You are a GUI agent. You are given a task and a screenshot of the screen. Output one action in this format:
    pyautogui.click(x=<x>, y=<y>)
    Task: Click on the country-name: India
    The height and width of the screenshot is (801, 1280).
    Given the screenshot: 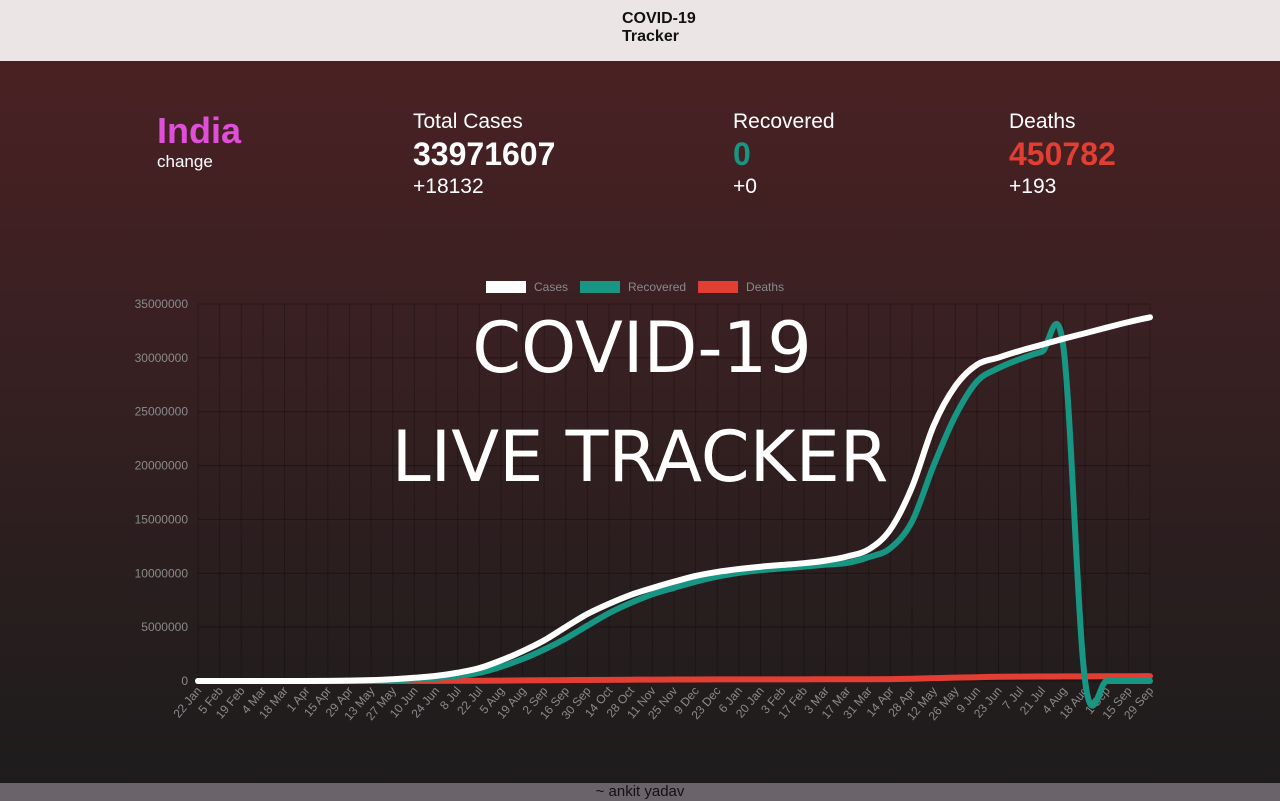 What is the action you would take?
    pyautogui.click(x=199, y=130)
    